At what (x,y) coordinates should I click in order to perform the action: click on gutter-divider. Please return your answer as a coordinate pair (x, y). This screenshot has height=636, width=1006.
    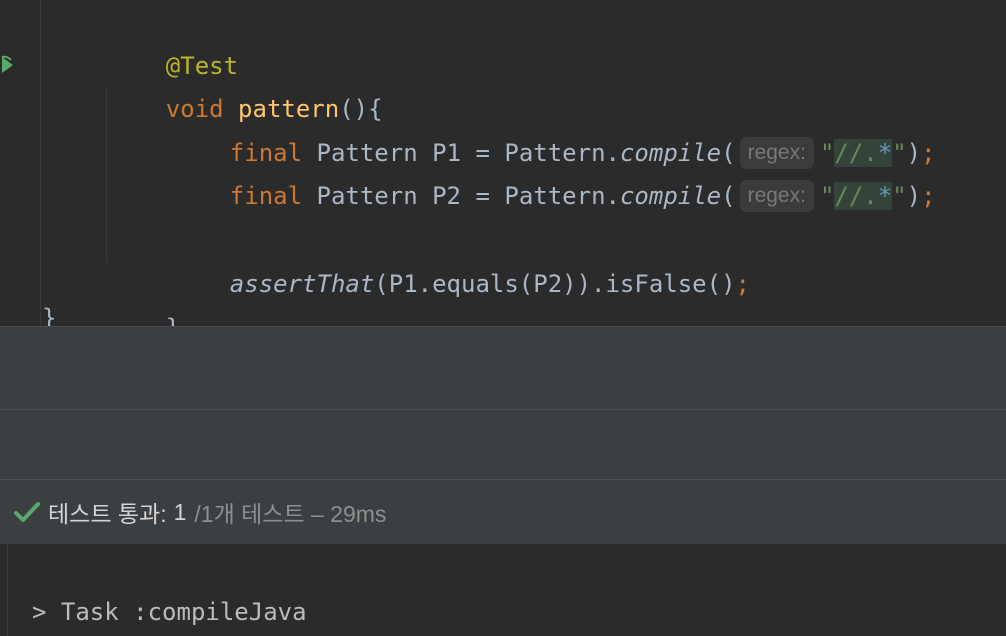
    Looking at the image, I should click on (40, 163).